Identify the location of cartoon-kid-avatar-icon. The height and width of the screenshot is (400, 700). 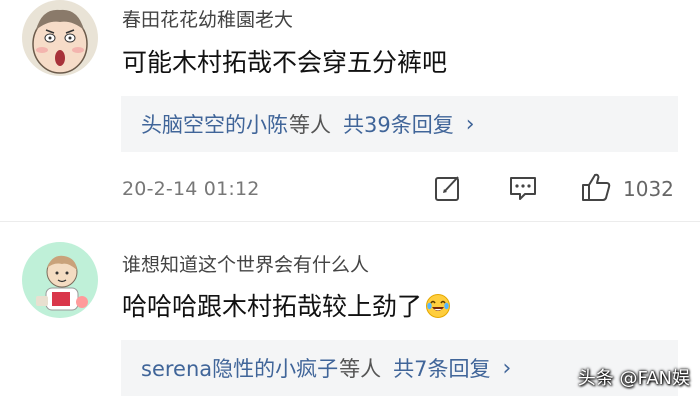
(60, 280).